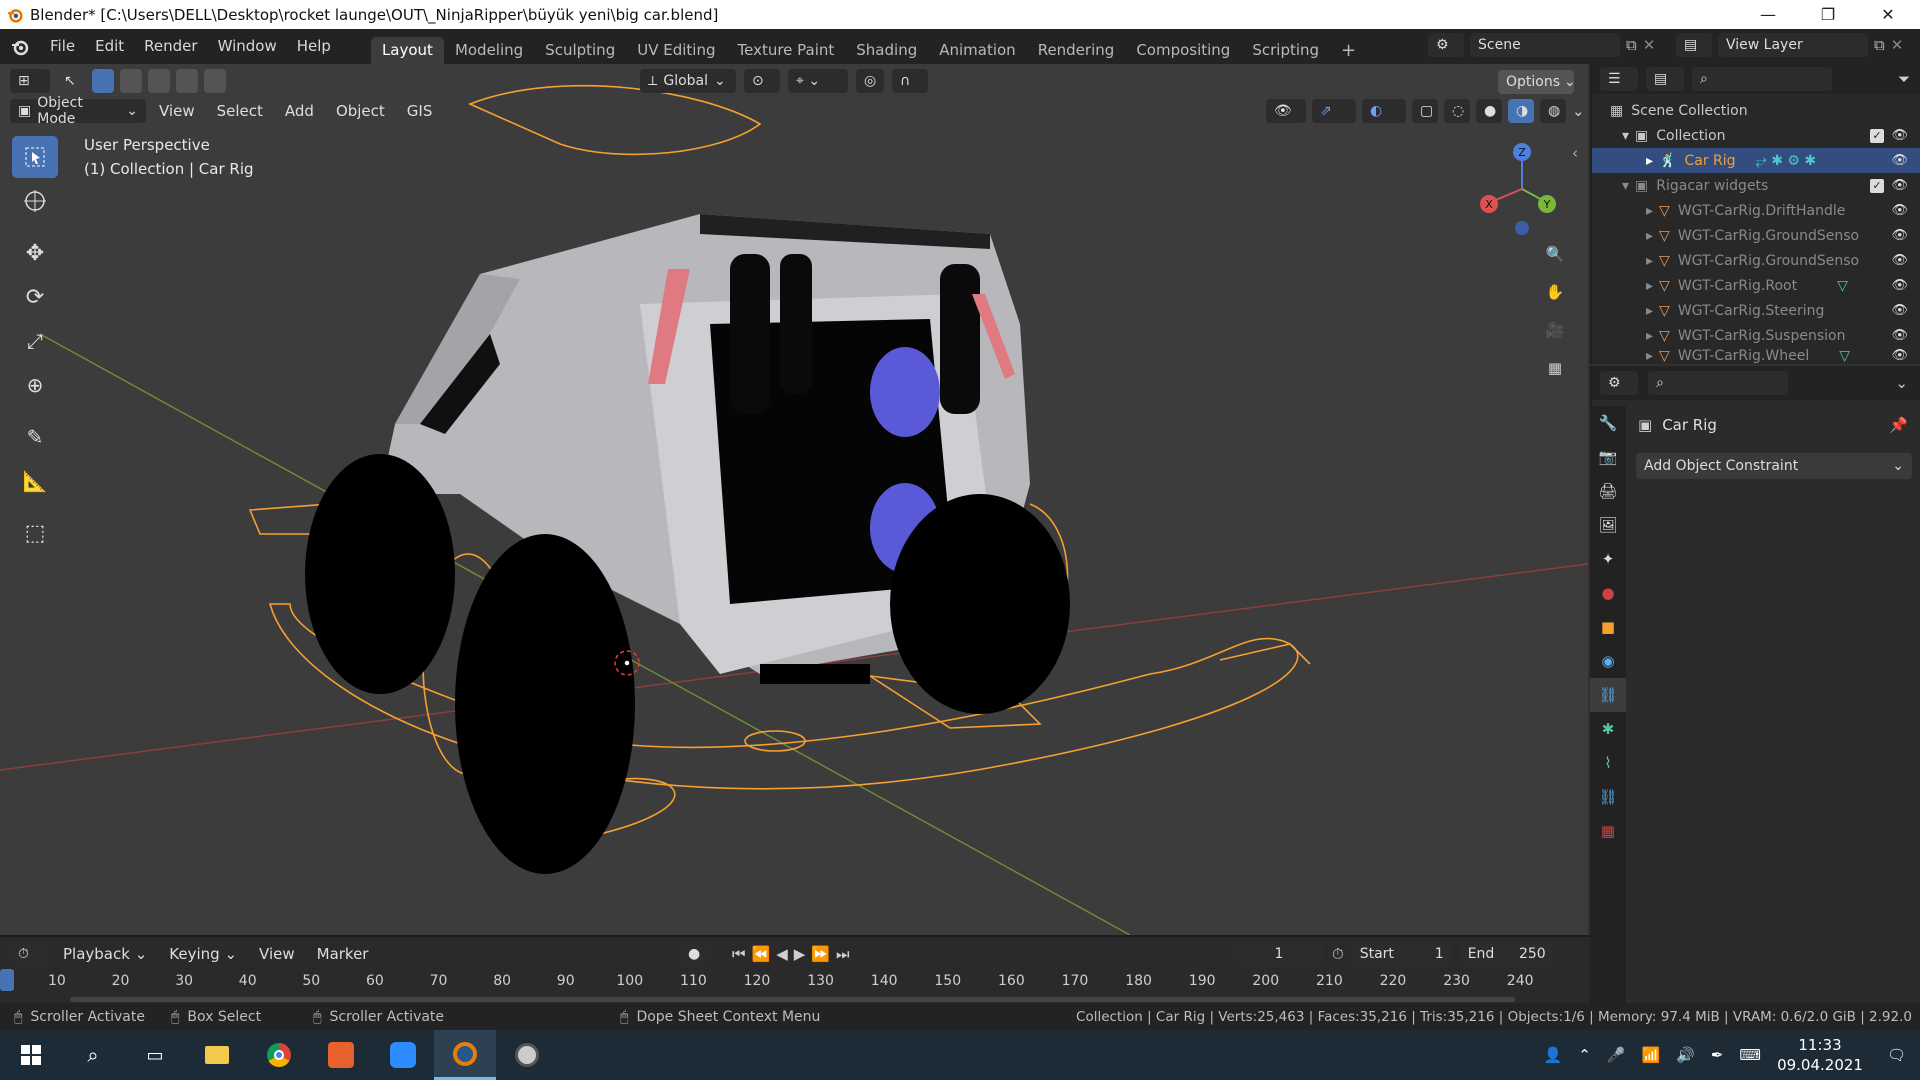  What do you see at coordinates (240, 111) in the screenshot?
I see `viewport-menu-select: Select` at bounding box center [240, 111].